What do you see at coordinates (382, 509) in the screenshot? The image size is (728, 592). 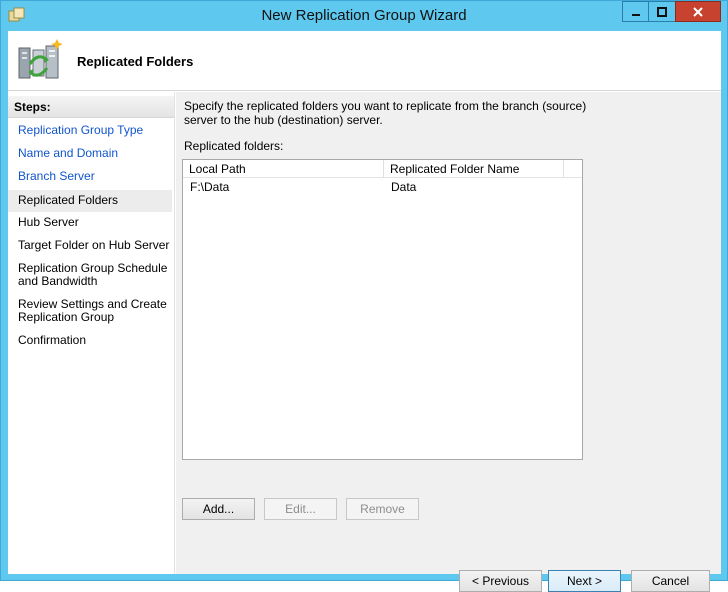 I see `remove-button: Remove` at bounding box center [382, 509].